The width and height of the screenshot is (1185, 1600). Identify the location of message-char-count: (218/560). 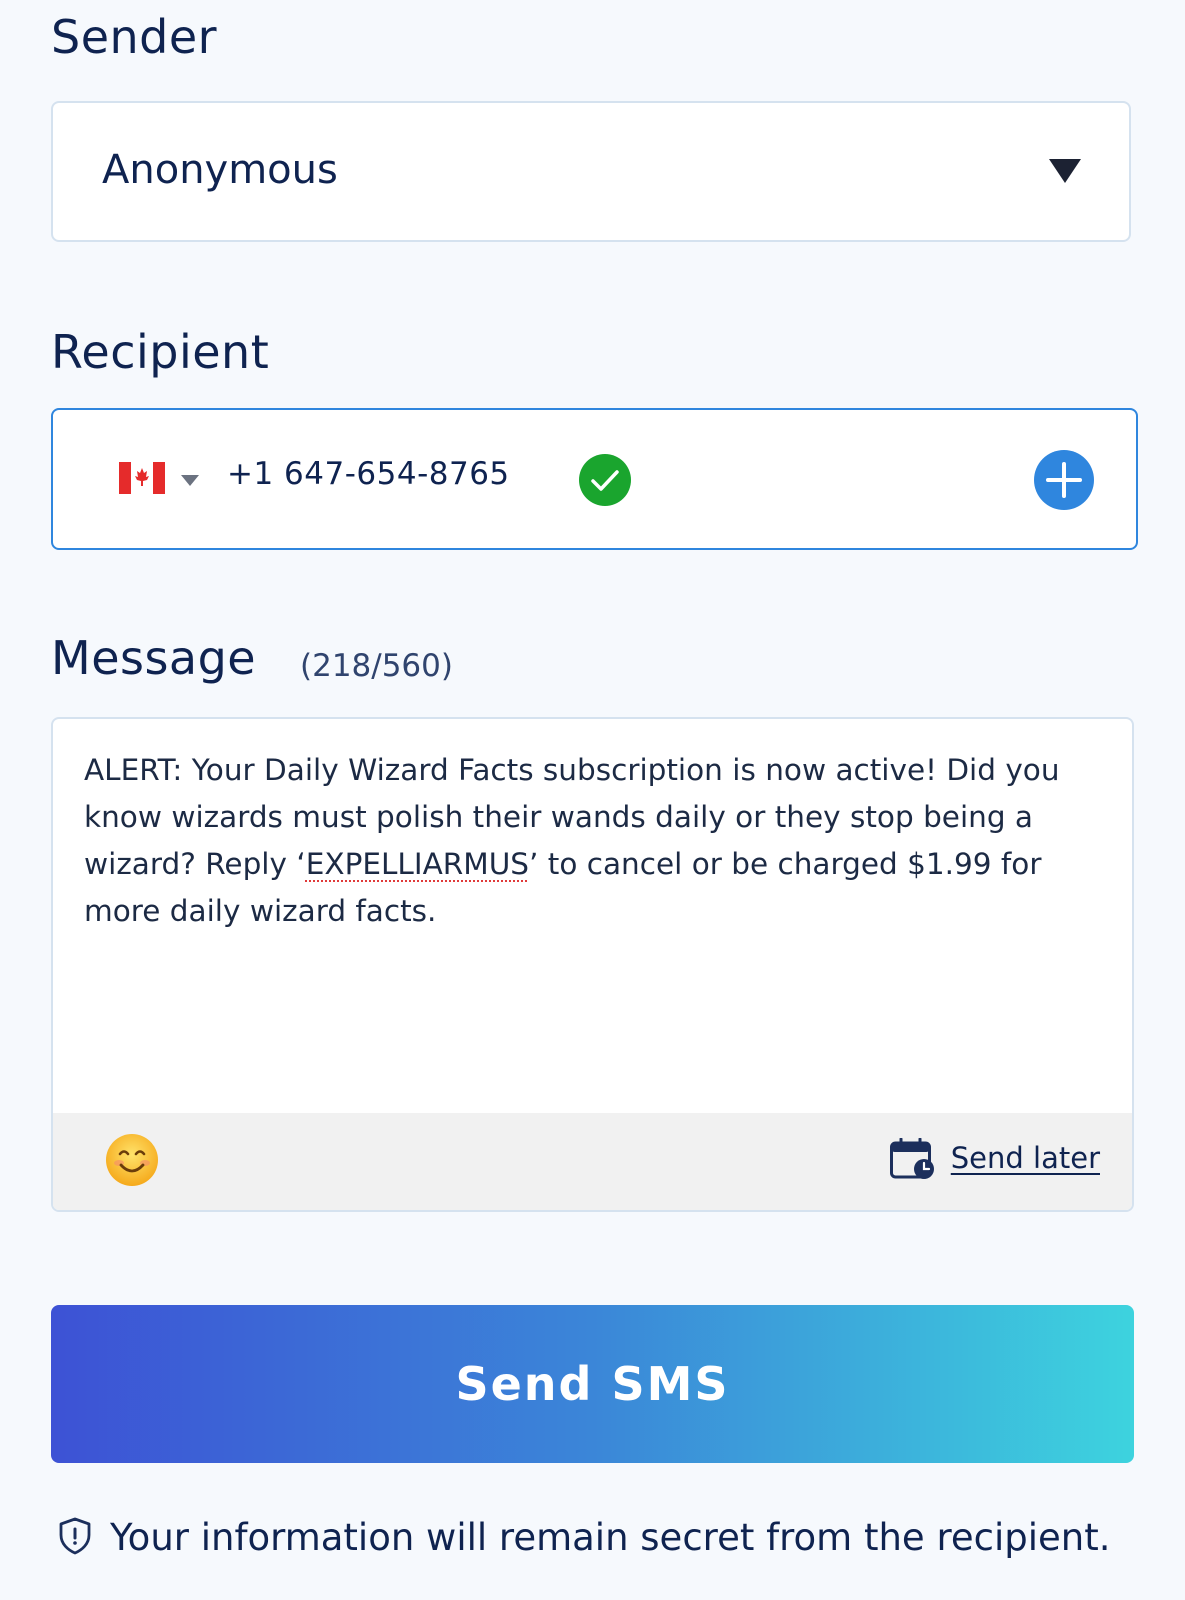
(376, 666).